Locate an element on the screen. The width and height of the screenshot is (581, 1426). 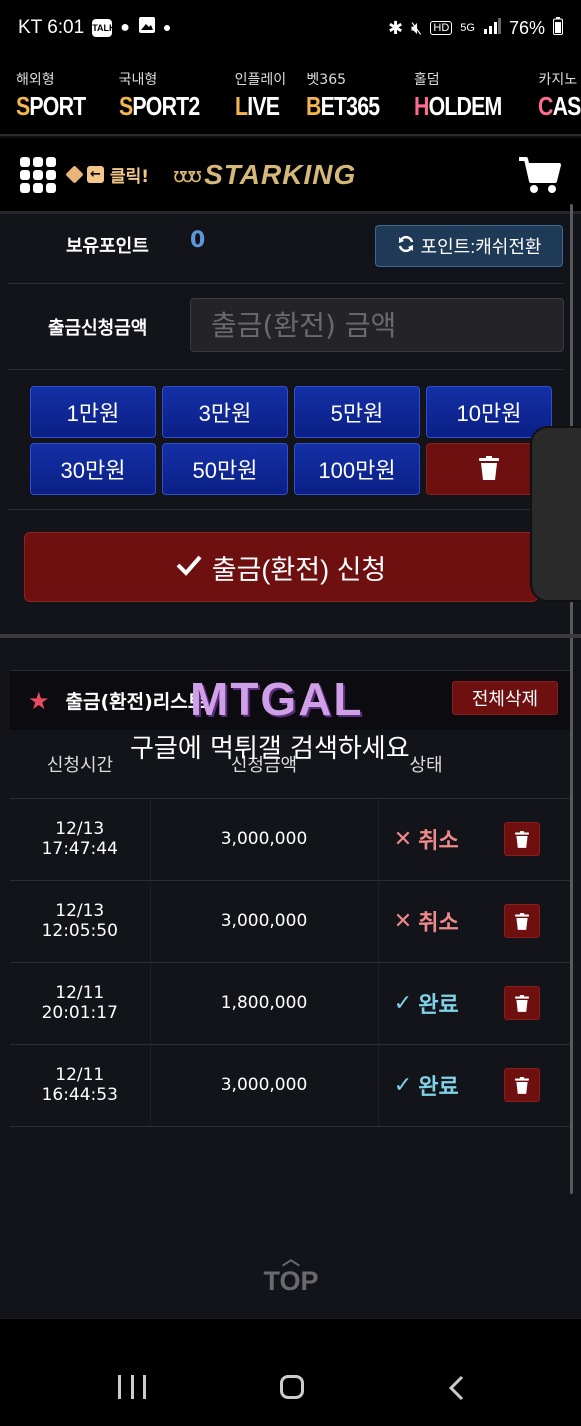
notification-dot-icon is located at coordinates (166, 28).